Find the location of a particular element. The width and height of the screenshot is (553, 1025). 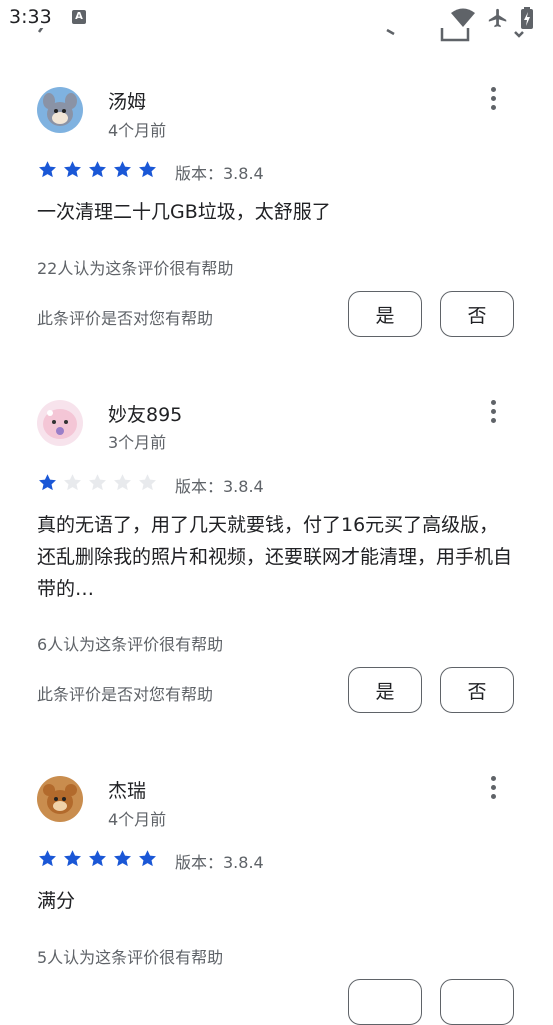

reviewer-name: 汤姆 is located at coordinates (127, 102).